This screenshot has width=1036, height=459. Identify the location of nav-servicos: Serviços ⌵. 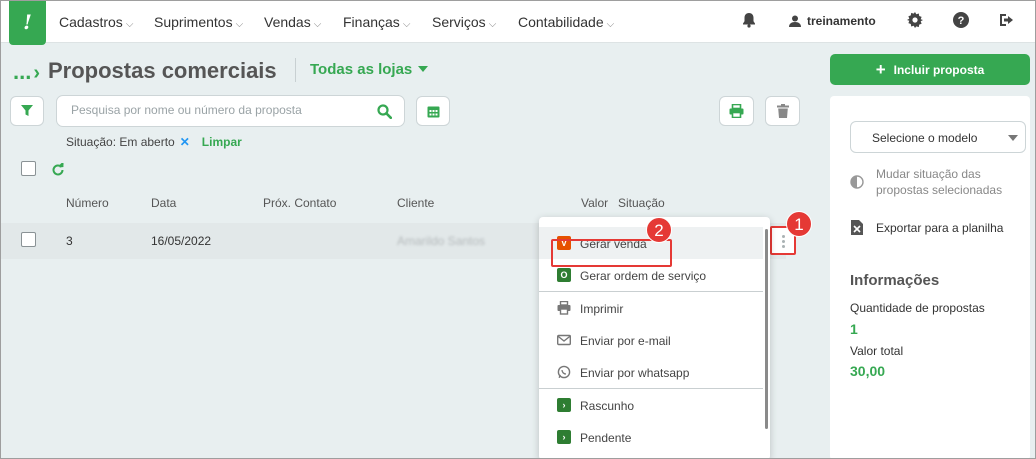
(464, 22).